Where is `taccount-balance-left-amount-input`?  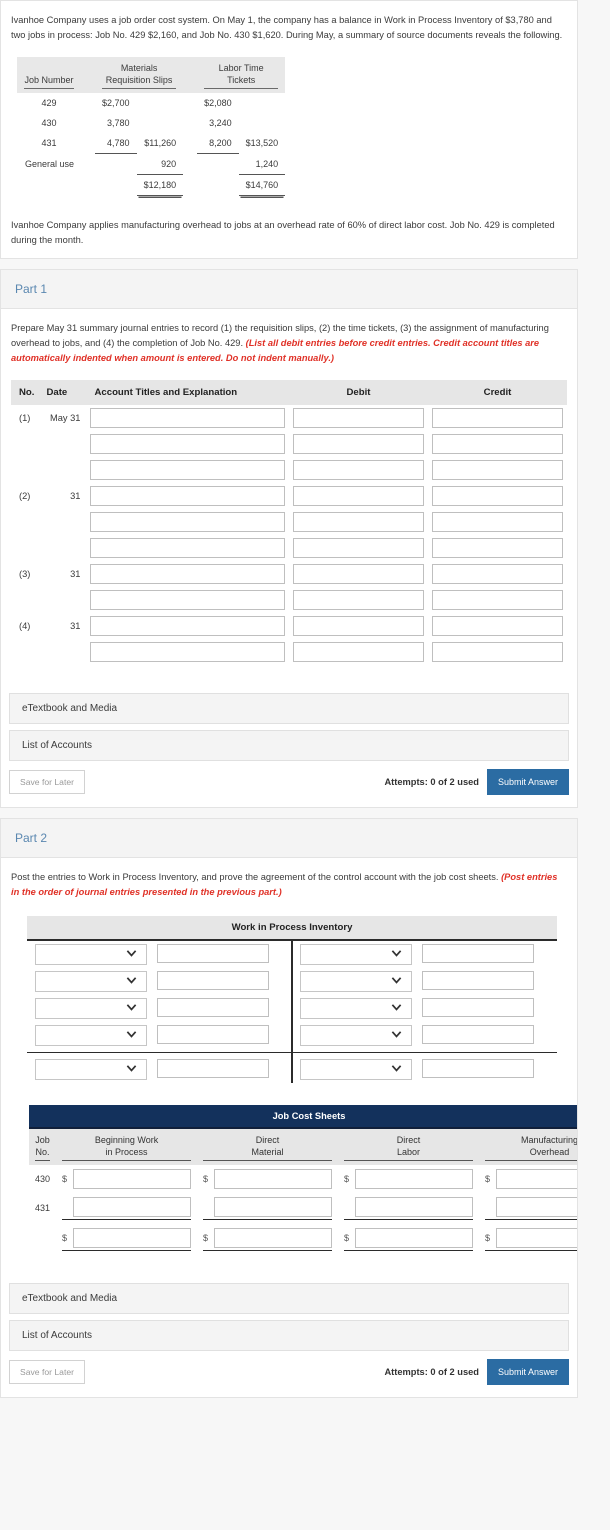 taccount-balance-left-amount-input is located at coordinates (213, 1068).